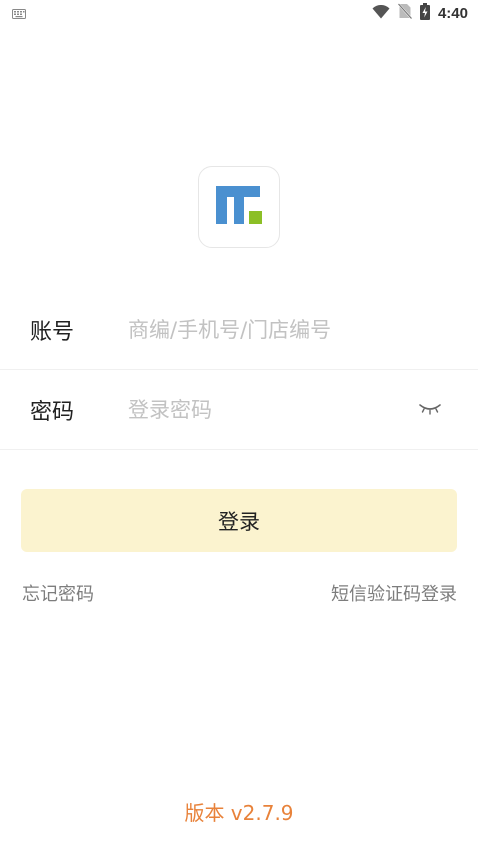 The image size is (478, 849). I want to click on keyboard-icon, so click(19, 13).